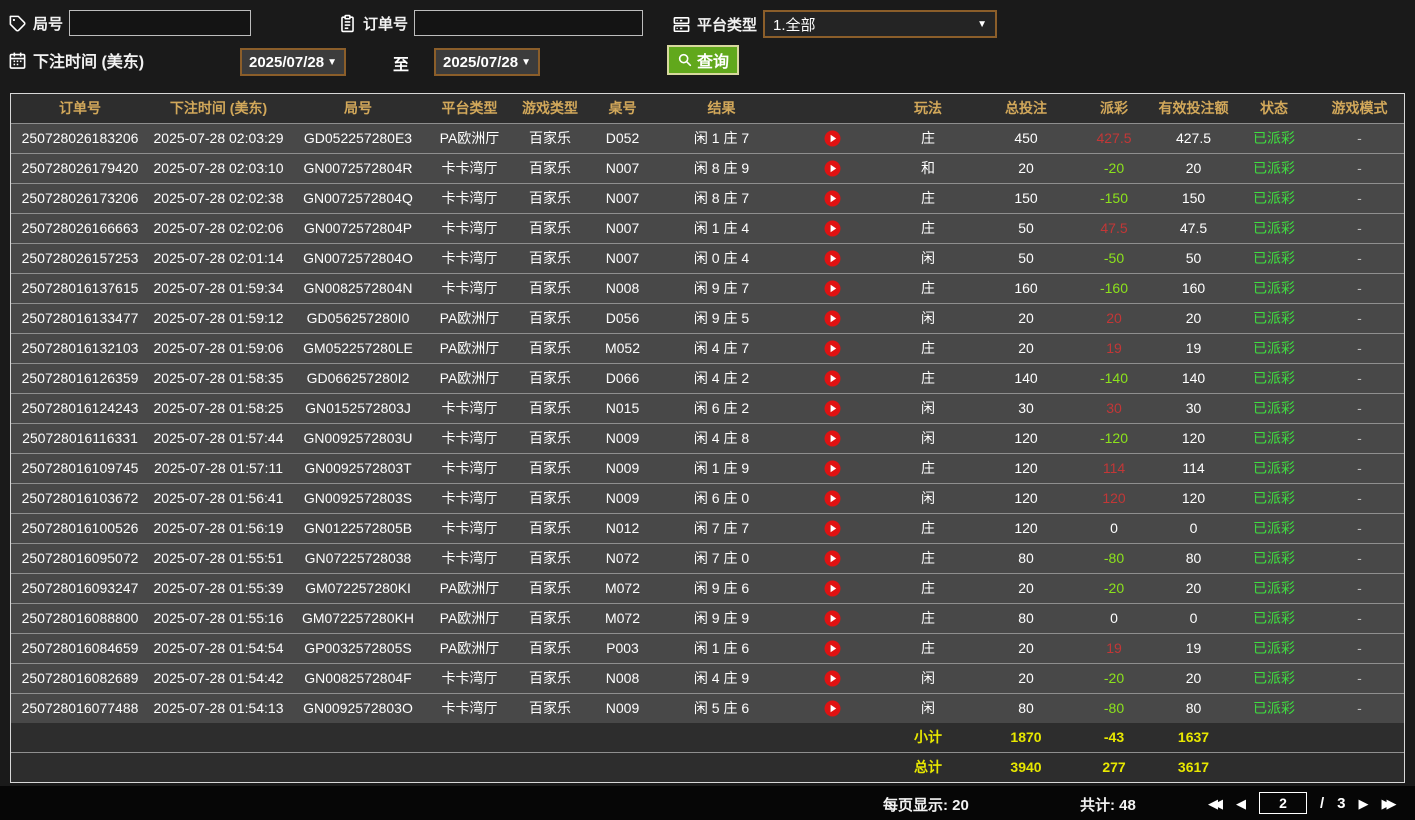  Describe the element at coordinates (703, 60) in the screenshot. I see `query-button: 查询` at that location.